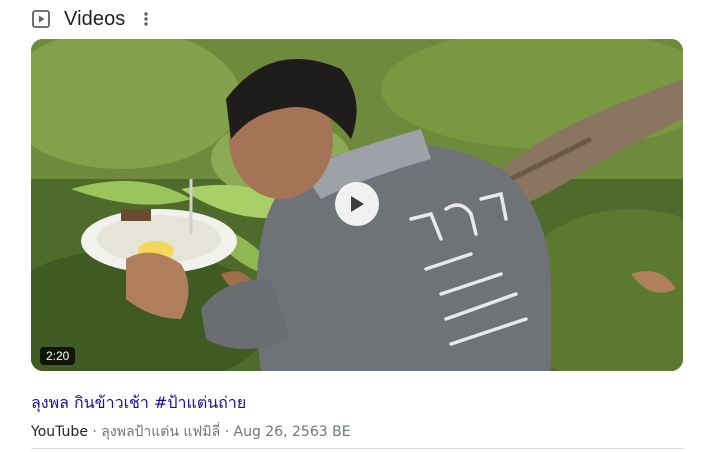 The height and width of the screenshot is (452, 726). What do you see at coordinates (58, 356) in the screenshot?
I see `video-duration-badge: 2:20` at bounding box center [58, 356].